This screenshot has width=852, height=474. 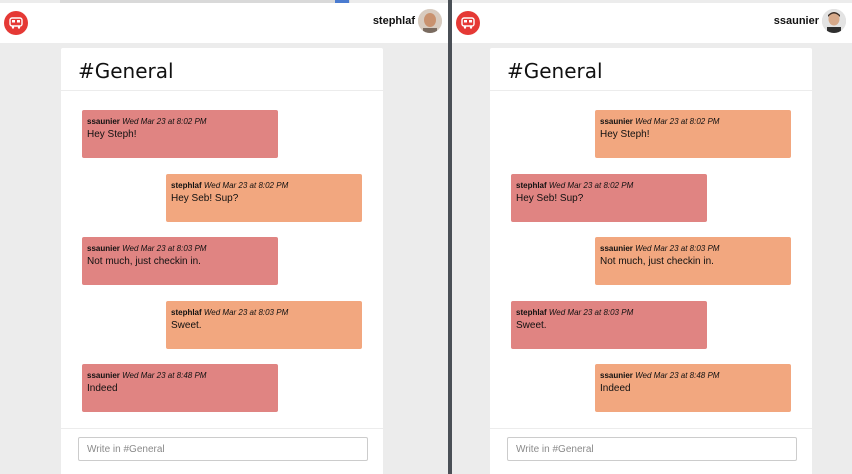 What do you see at coordinates (393, 21) in the screenshot?
I see `current-username: stephlaf` at bounding box center [393, 21].